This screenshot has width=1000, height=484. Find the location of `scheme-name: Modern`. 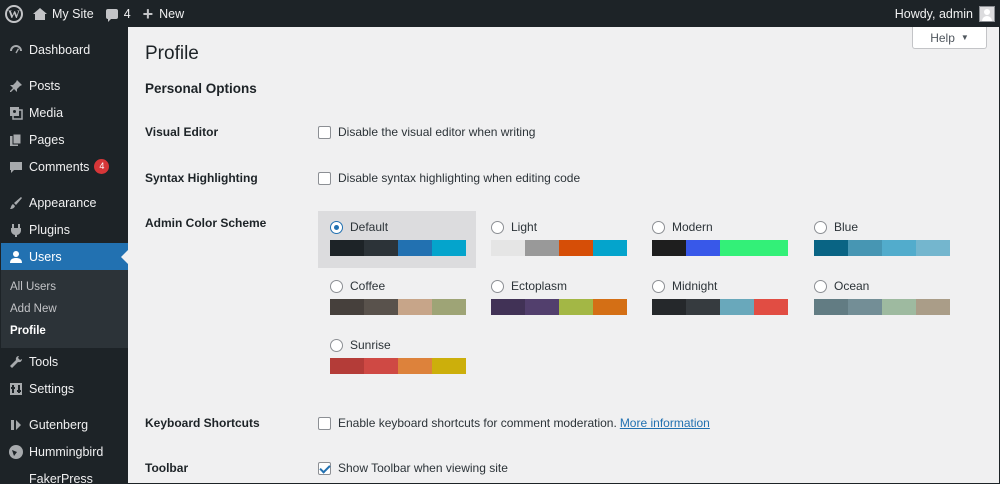

scheme-name: Modern is located at coordinates (692, 227).